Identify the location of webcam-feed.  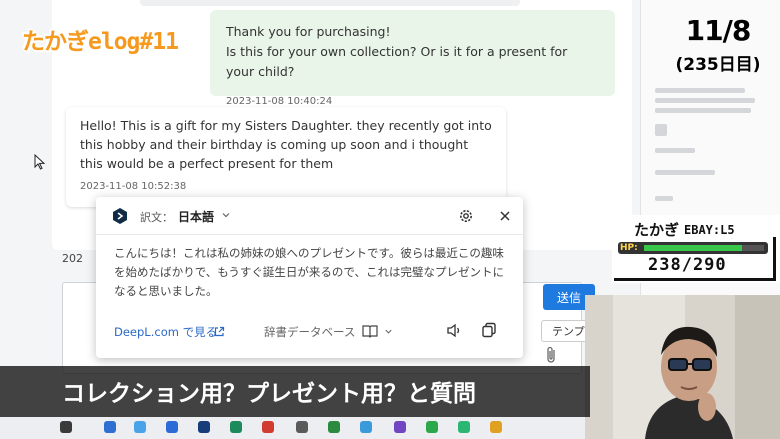
(682, 367).